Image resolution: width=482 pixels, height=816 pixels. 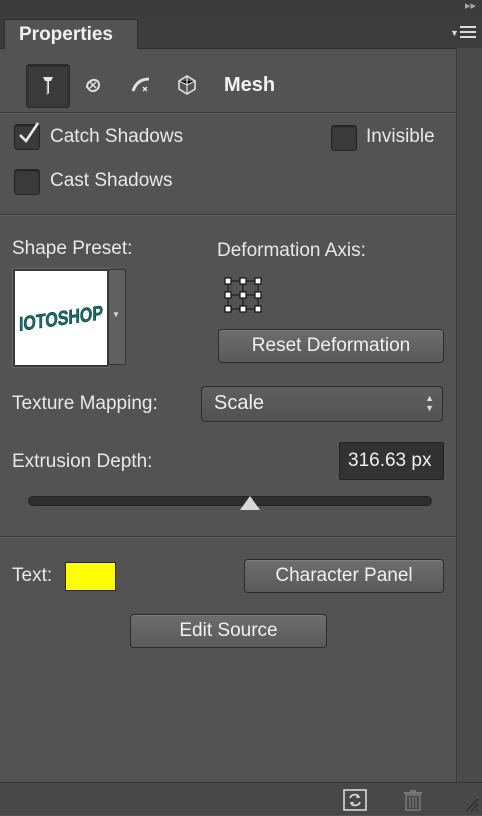 What do you see at coordinates (471, 804) in the screenshot?
I see `resize-grip-icon` at bounding box center [471, 804].